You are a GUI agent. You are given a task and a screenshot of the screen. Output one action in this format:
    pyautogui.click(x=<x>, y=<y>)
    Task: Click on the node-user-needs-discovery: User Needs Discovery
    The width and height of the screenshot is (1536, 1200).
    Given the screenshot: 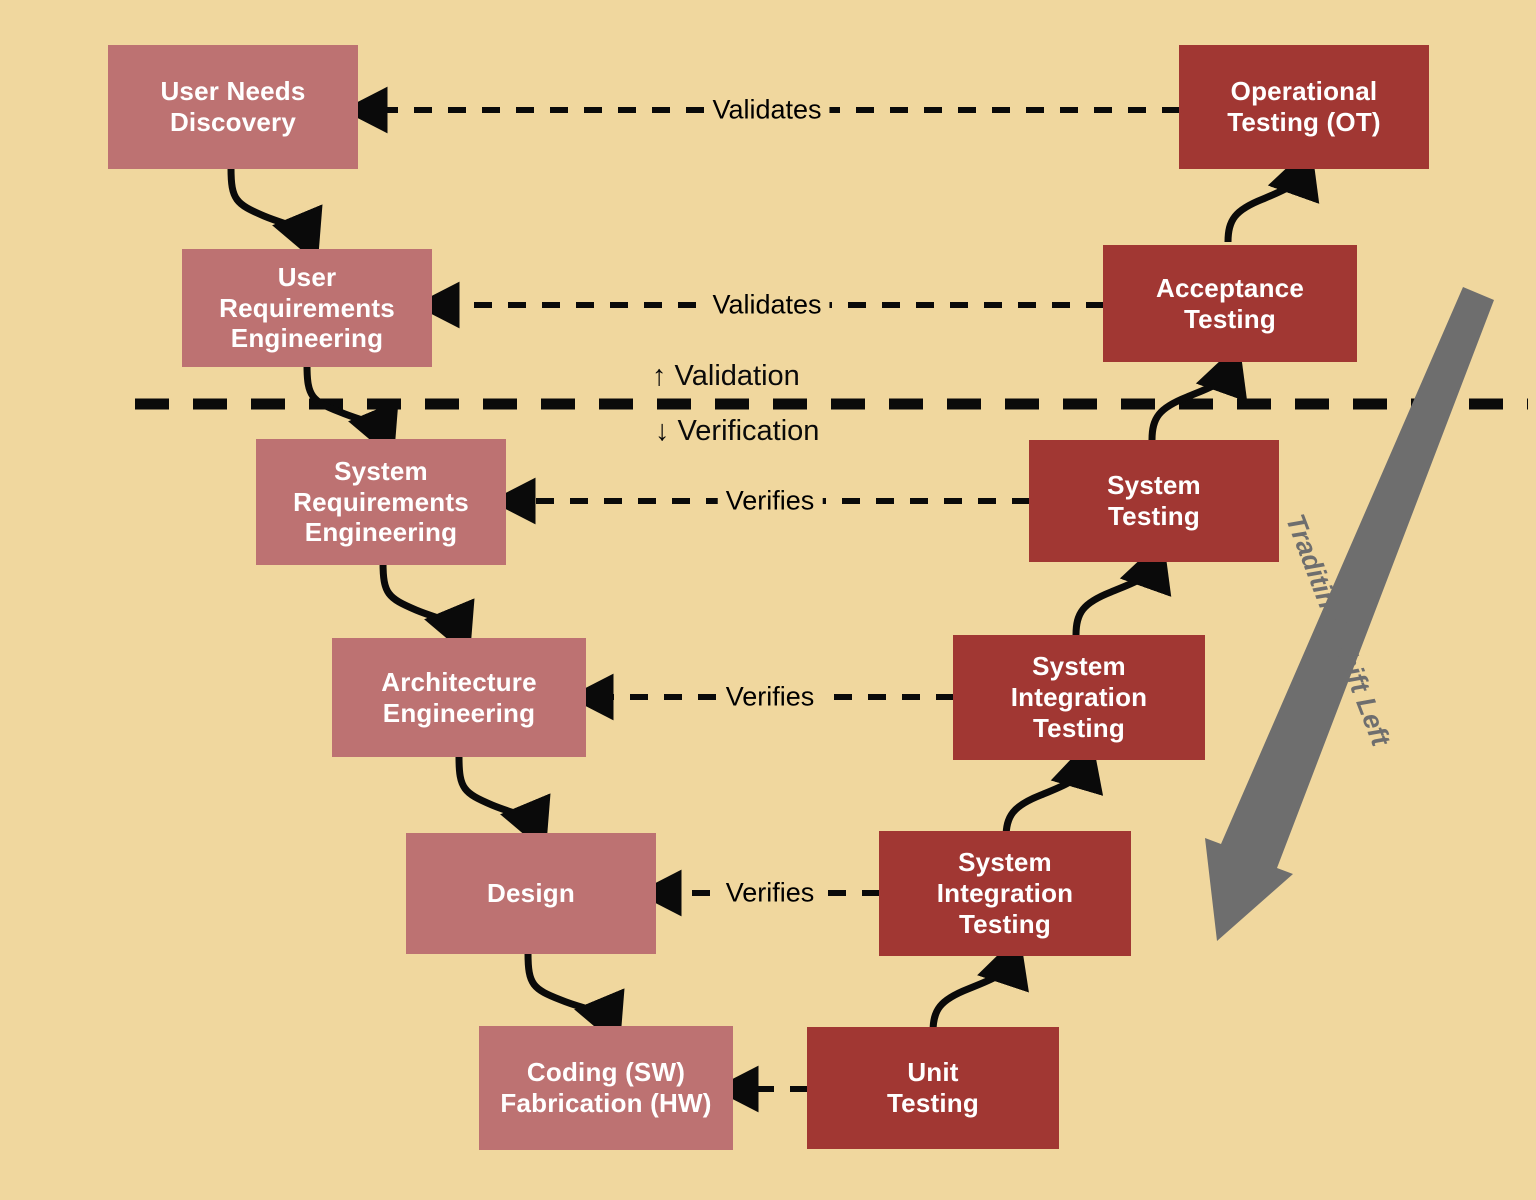 What is the action you would take?
    pyautogui.click(x=233, y=107)
    